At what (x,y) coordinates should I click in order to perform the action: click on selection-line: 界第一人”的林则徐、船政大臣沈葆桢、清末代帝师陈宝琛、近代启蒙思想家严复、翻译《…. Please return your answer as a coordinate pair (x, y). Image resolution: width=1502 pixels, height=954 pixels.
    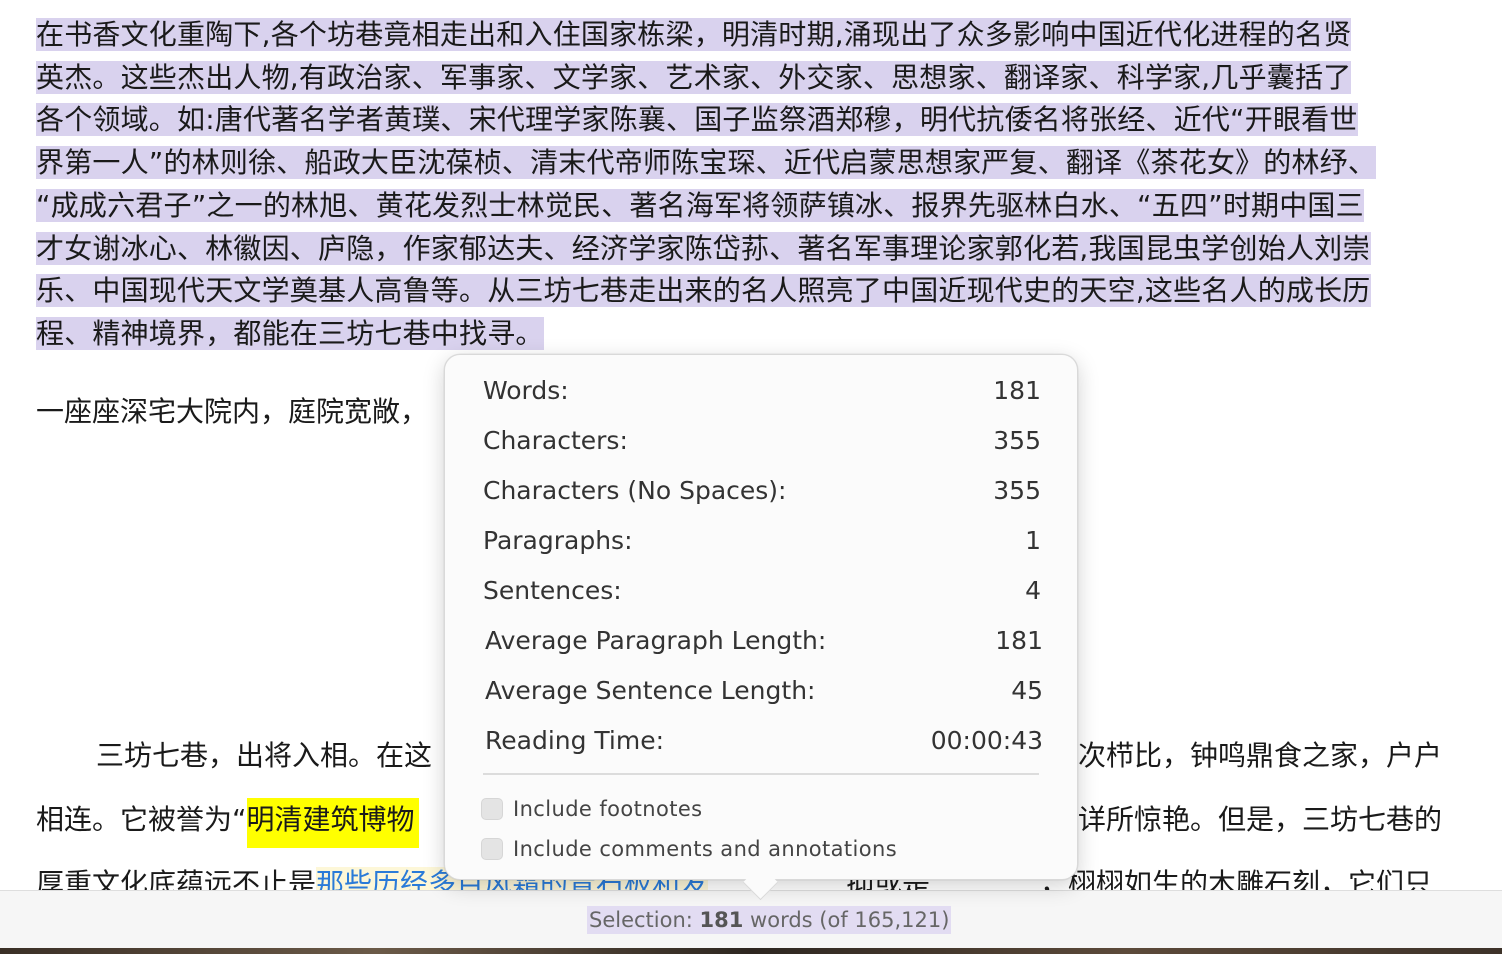
    Looking at the image, I should click on (706, 163).